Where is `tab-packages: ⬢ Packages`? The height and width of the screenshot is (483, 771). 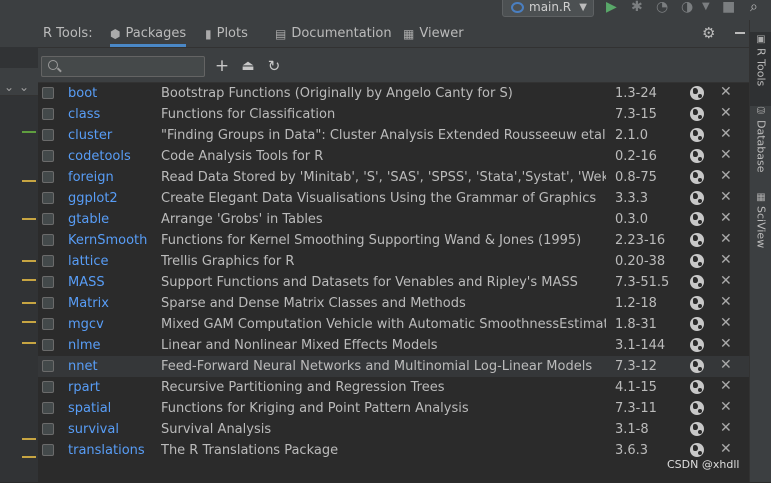 tab-packages: ⬢ Packages is located at coordinates (148, 33).